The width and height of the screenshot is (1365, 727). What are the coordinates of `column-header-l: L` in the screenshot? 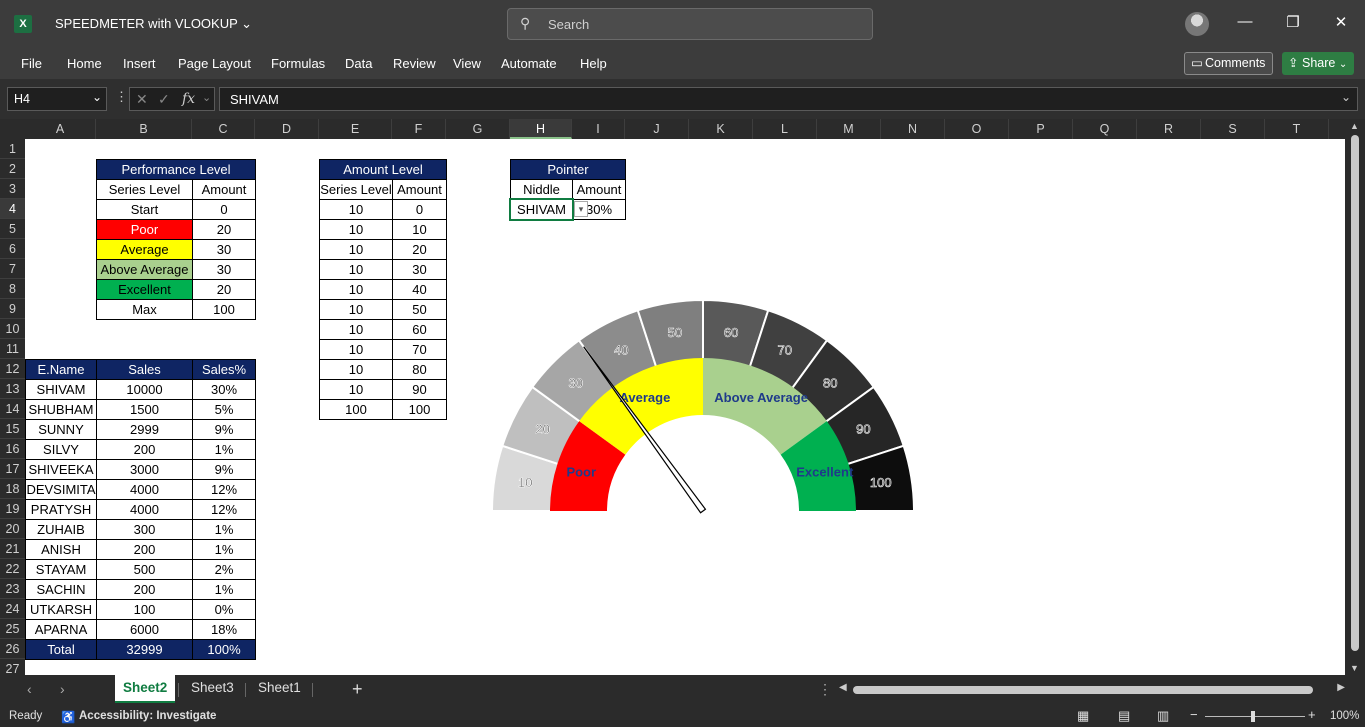 It's located at (785, 129).